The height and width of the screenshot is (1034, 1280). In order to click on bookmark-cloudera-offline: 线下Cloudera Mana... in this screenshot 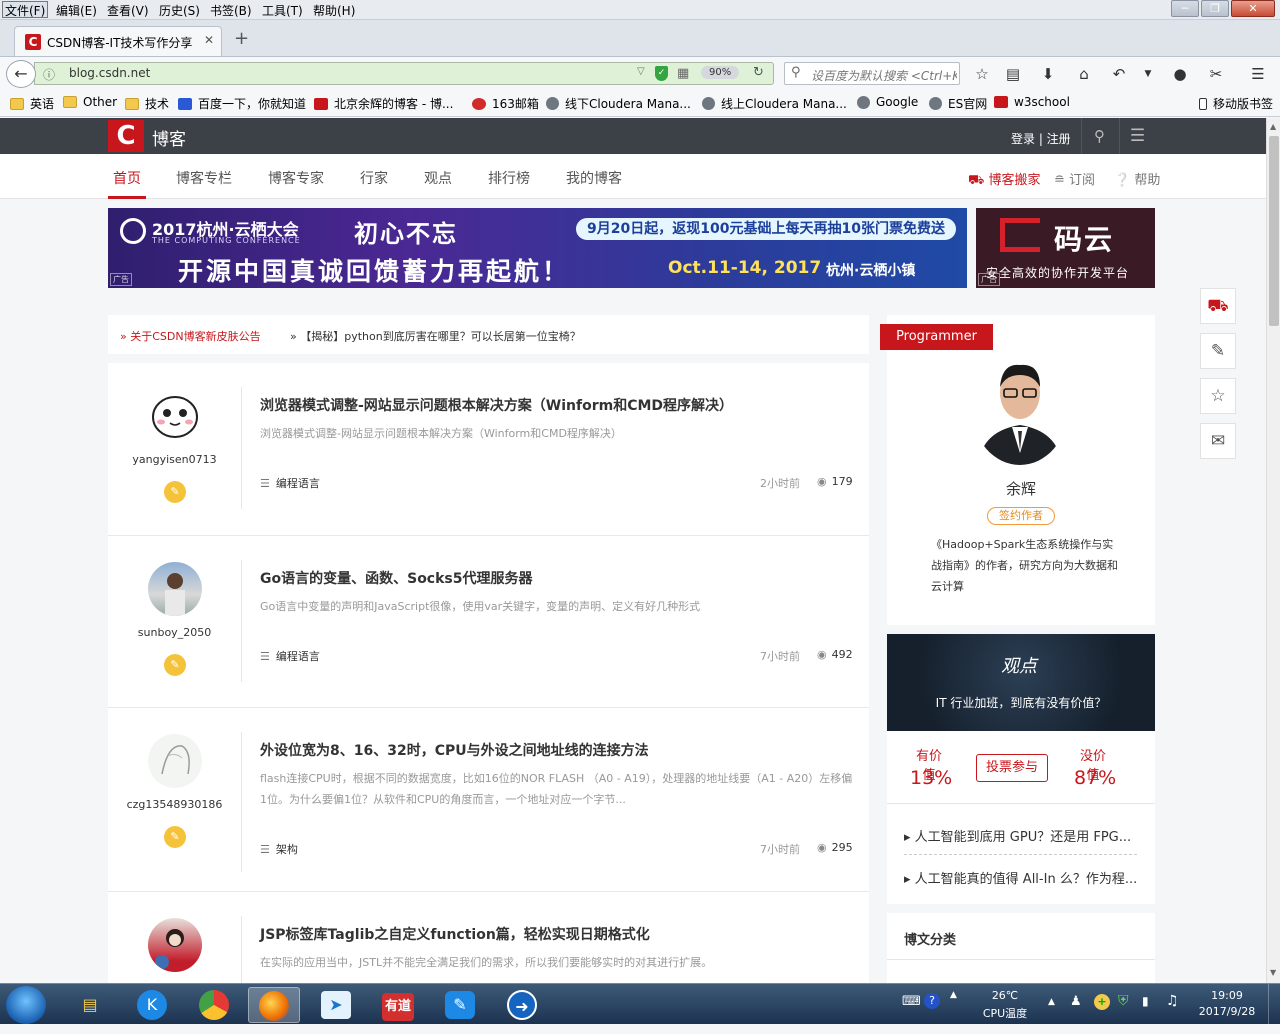, I will do `click(618, 103)`.